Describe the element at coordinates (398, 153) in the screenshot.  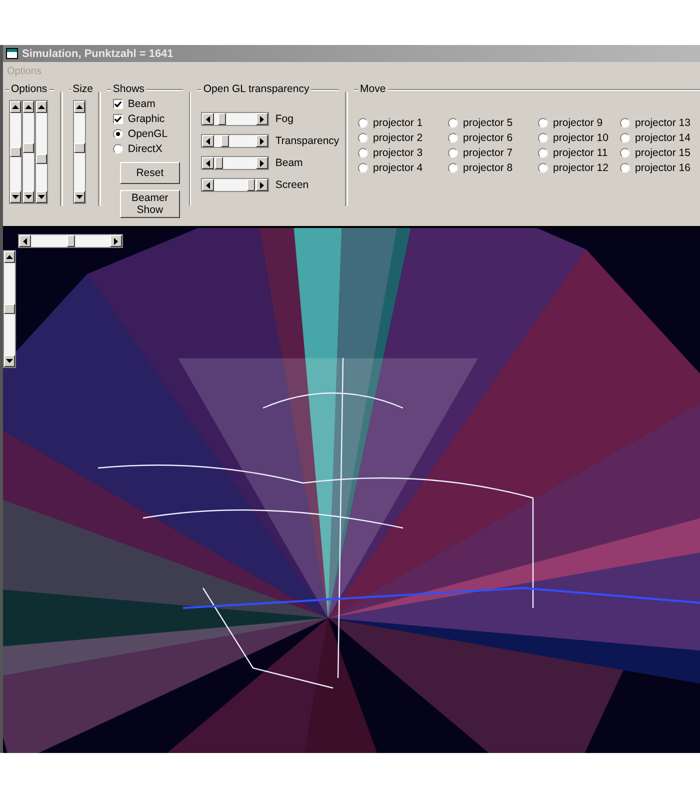
I see `option-label: projector 3` at that location.